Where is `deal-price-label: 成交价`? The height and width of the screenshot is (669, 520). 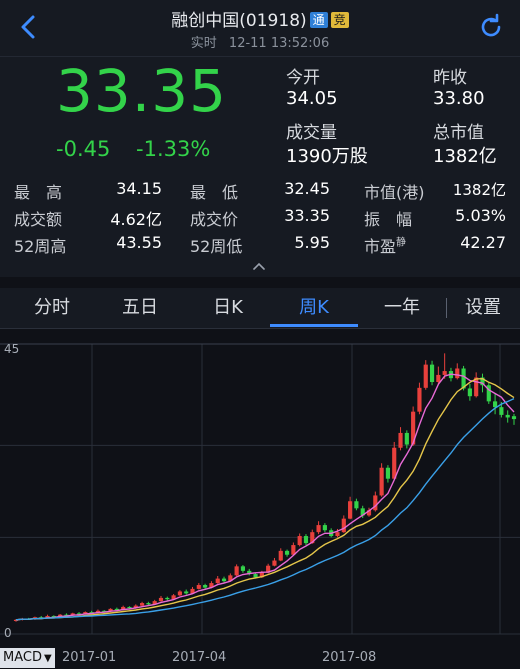
deal-price-label: 成交价 is located at coordinates (214, 219).